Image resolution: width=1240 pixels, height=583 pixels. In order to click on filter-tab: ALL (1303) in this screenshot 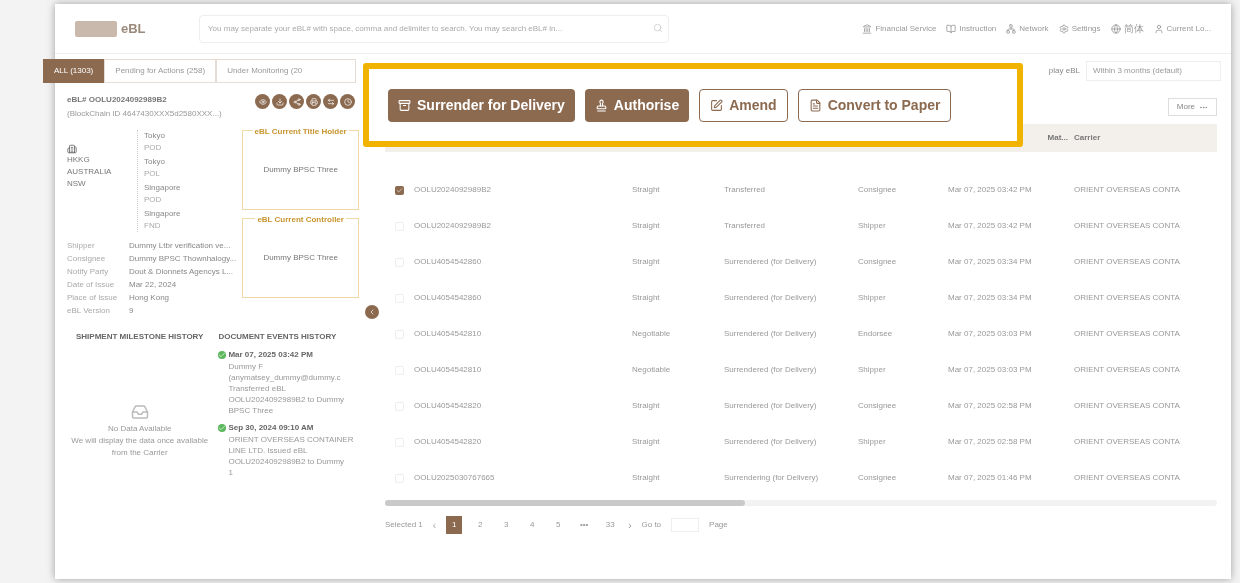, I will do `click(74, 71)`.